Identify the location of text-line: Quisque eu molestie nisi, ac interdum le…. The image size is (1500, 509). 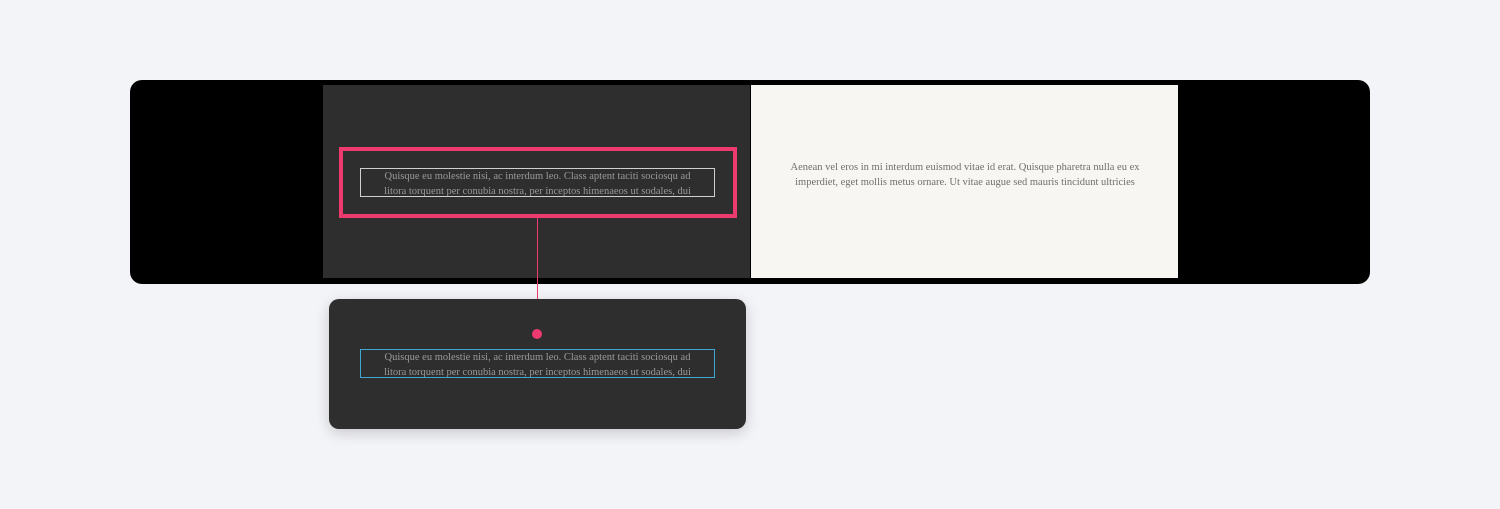
(537, 357).